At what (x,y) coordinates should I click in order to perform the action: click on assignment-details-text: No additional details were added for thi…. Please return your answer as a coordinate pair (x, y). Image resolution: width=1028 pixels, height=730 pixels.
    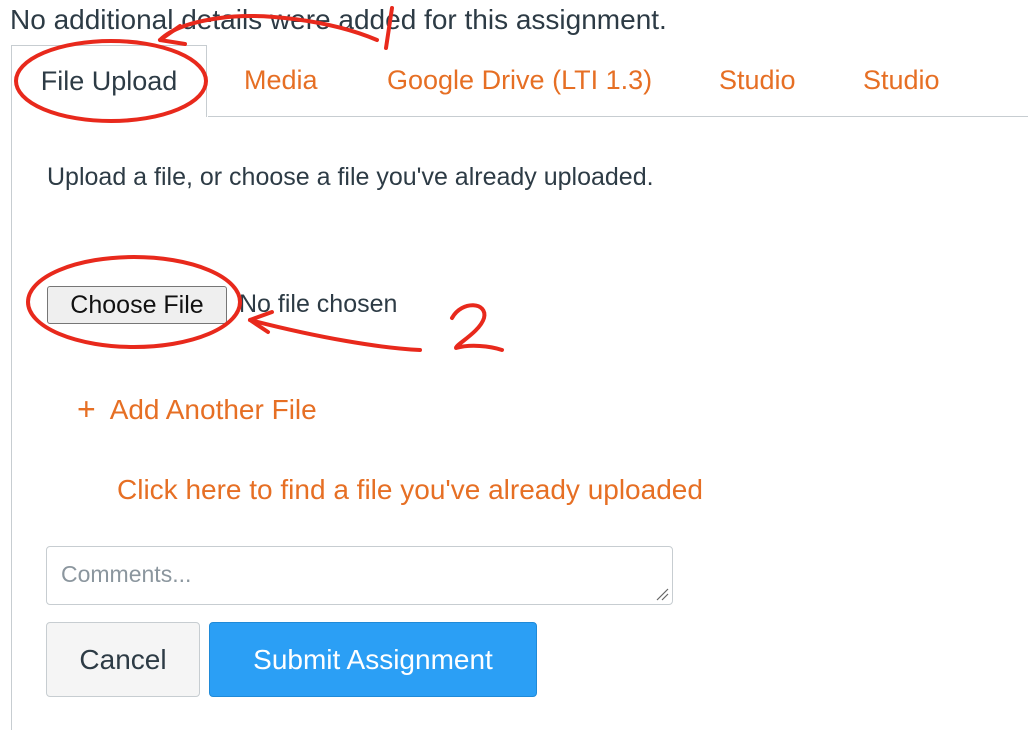
    Looking at the image, I should click on (338, 19).